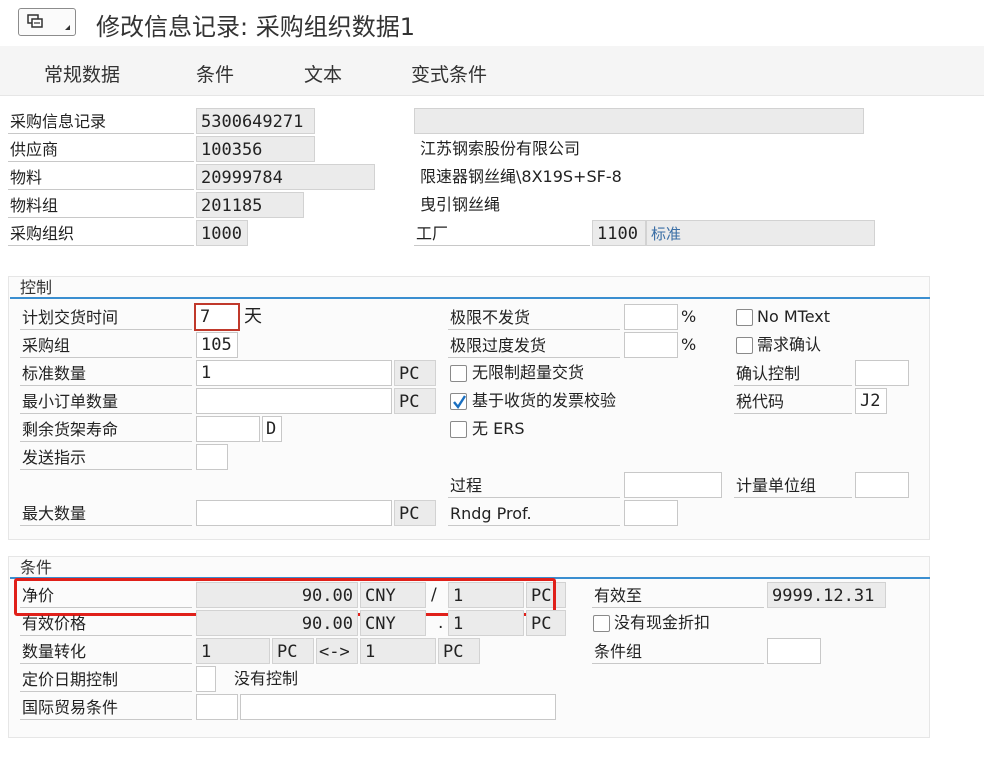 The height and width of the screenshot is (762, 984). I want to click on purch-group-field: 105, so click(217, 345).